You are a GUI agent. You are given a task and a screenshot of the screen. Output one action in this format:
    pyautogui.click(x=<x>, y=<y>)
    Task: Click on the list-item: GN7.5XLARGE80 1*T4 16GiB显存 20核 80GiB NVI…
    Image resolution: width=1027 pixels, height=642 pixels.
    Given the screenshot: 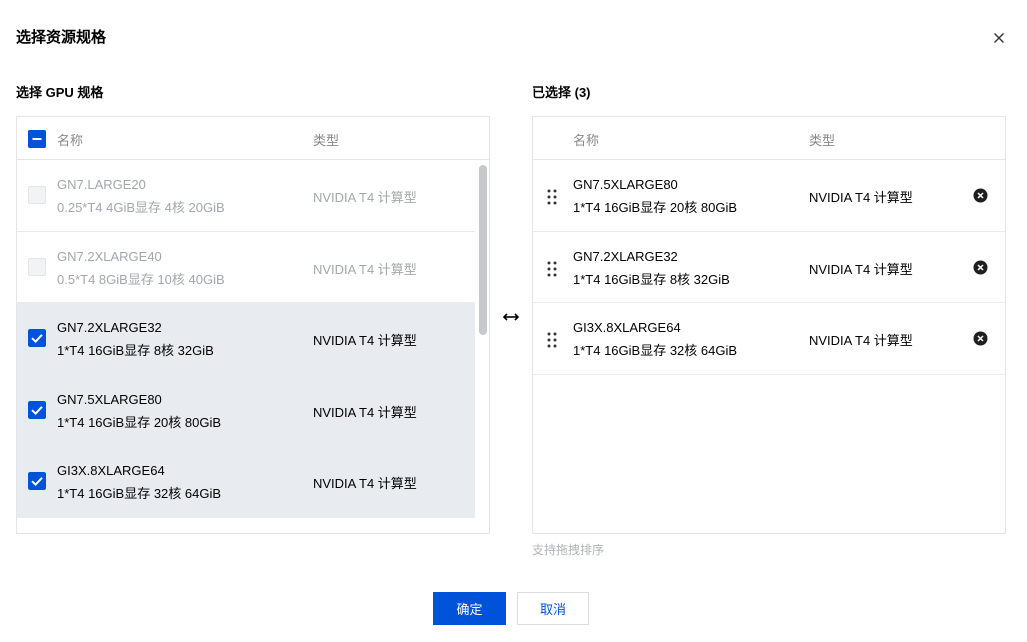 What is the action you would take?
    pyautogui.click(x=246, y=410)
    